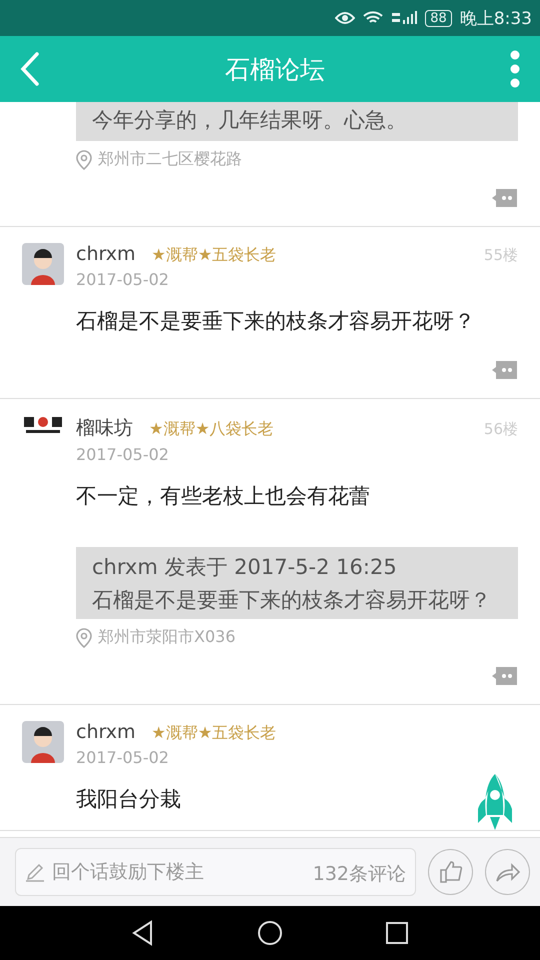 This screenshot has width=540, height=960. Describe the element at coordinates (223, 496) in the screenshot. I see `post-text: 不一定，有些老枝上也会有花蕾` at that location.